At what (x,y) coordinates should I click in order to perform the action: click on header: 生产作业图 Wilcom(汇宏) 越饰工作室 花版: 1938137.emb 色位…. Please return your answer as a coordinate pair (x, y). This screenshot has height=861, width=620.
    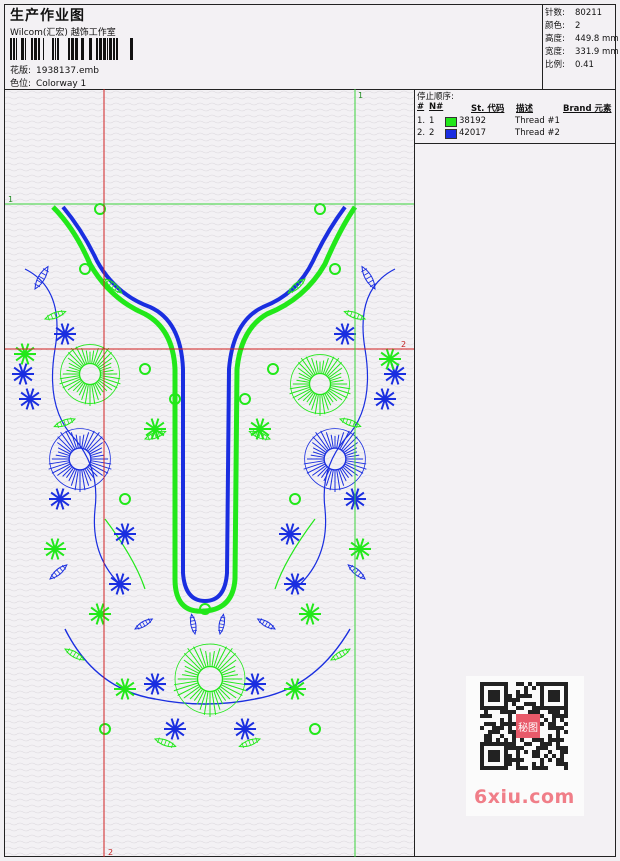
    Looking at the image, I should click on (312, 47).